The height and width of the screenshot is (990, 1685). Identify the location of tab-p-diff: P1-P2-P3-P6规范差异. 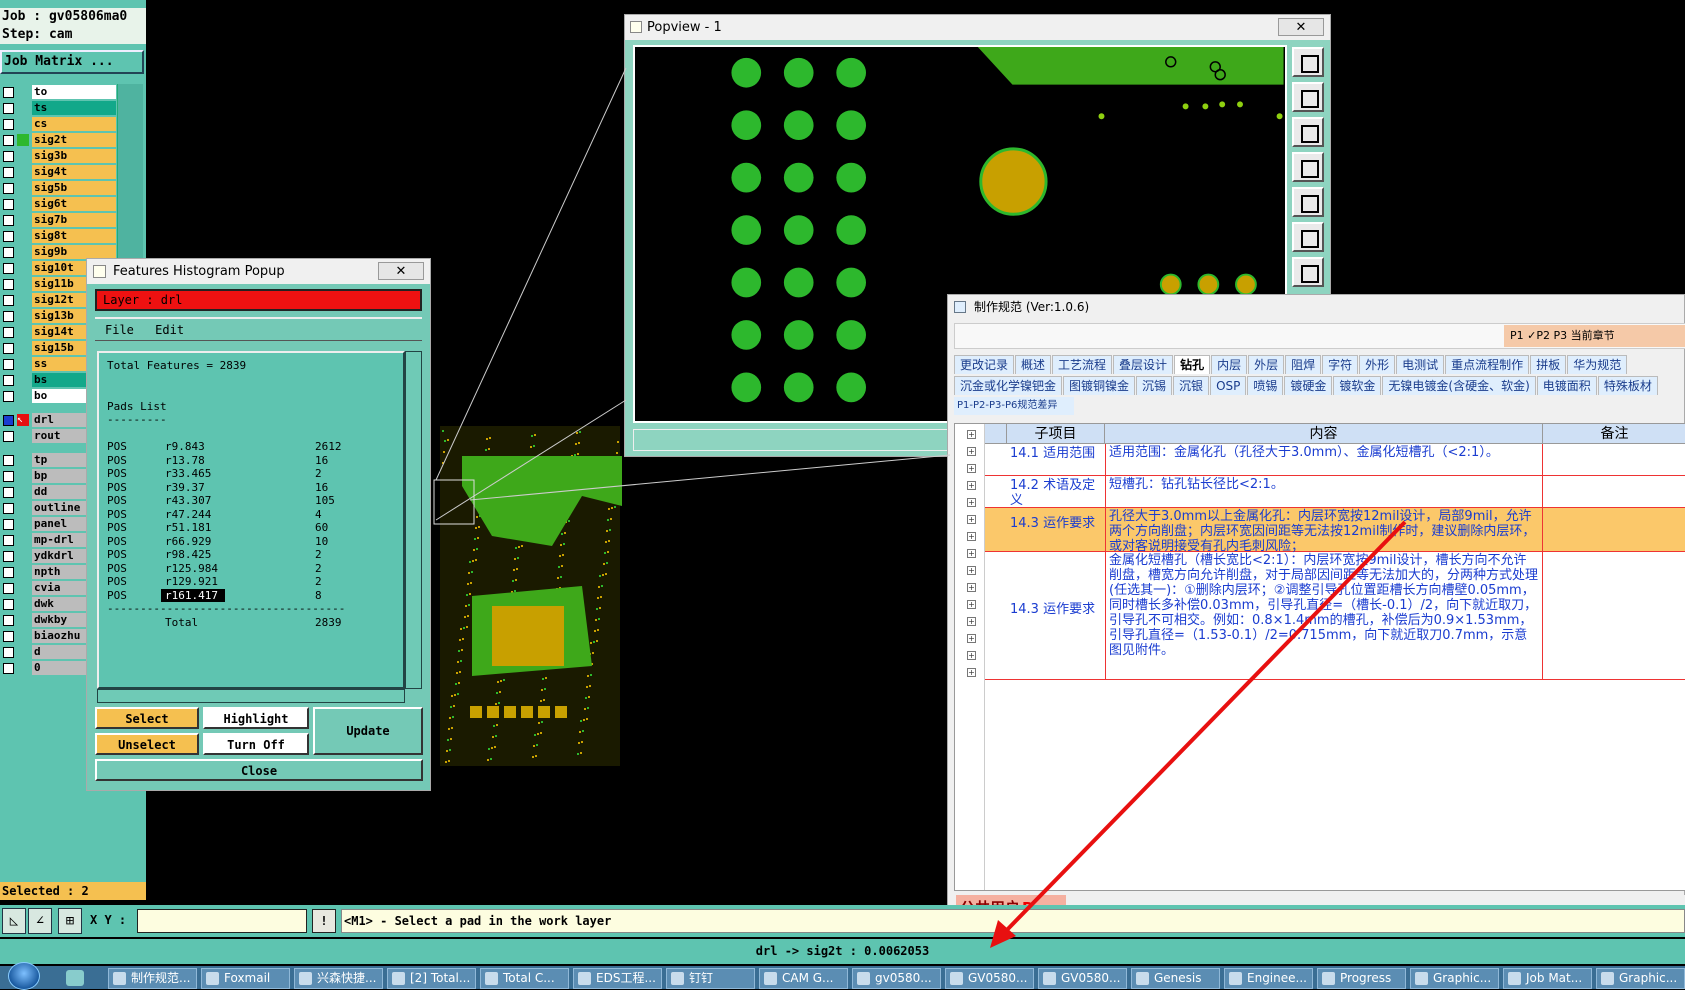
(1014, 406).